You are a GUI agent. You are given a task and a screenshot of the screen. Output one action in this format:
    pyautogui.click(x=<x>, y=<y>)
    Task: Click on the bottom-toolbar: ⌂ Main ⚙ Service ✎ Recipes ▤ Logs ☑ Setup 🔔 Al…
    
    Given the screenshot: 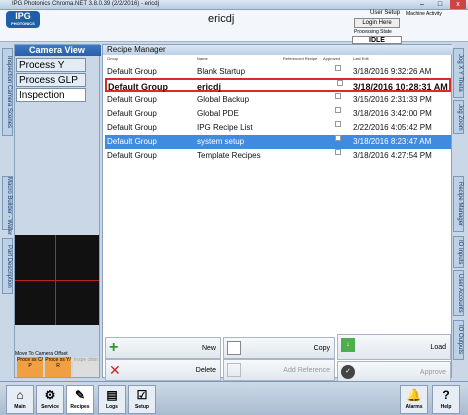 What is the action you would take?
    pyautogui.click(x=234, y=398)
    